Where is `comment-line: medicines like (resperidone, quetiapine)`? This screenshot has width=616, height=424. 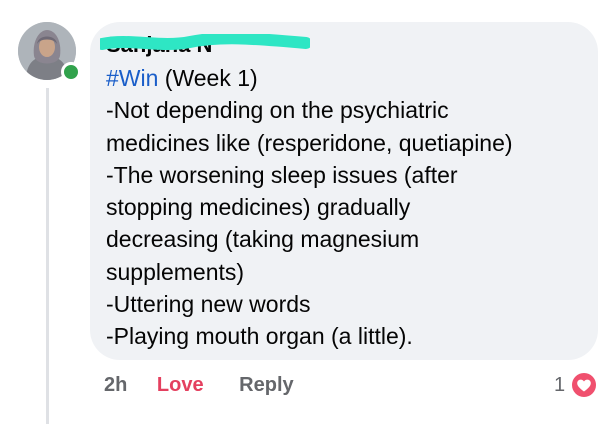 comment-line: medicines like (resperidone, quetiapine) is located at coordinates (309, 142).